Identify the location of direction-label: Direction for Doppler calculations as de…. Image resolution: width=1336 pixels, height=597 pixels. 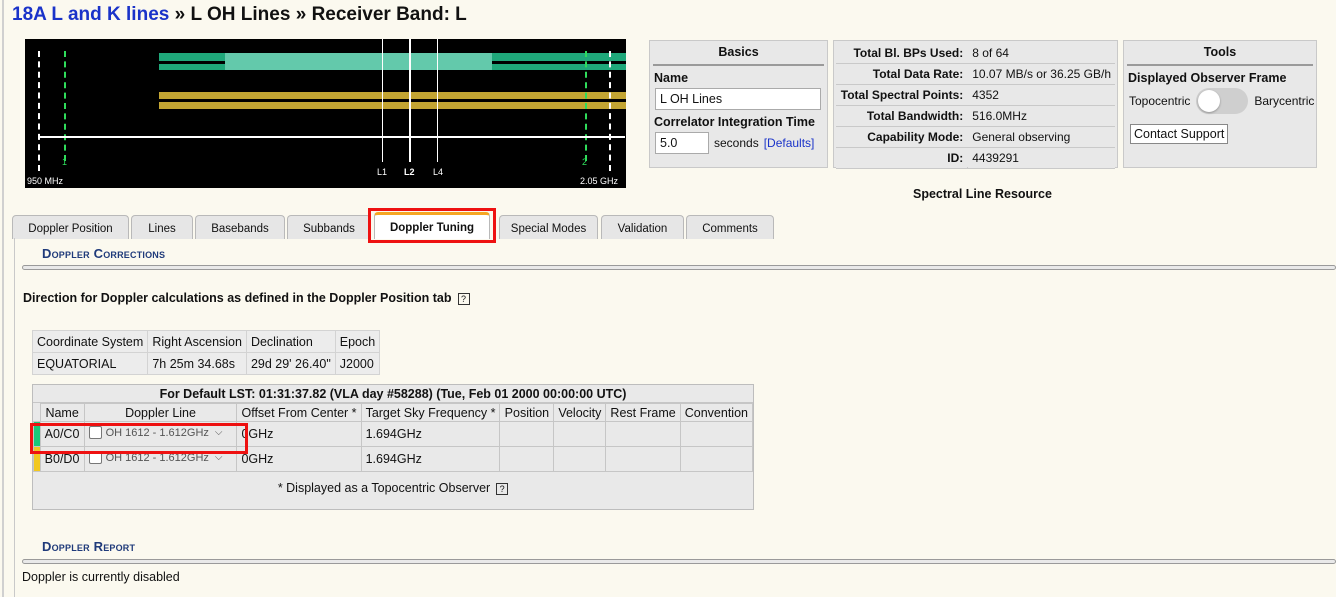
(237, 298).